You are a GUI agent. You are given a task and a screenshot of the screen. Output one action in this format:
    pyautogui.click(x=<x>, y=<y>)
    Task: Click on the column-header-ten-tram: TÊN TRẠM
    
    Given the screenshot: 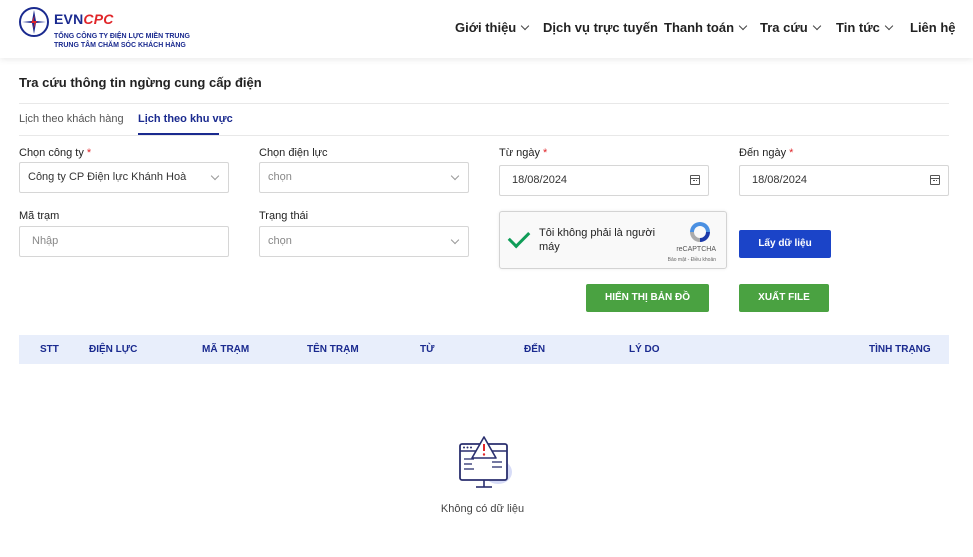 What is the action you would take?
    pyautogui.click(x=333, y=349)
    